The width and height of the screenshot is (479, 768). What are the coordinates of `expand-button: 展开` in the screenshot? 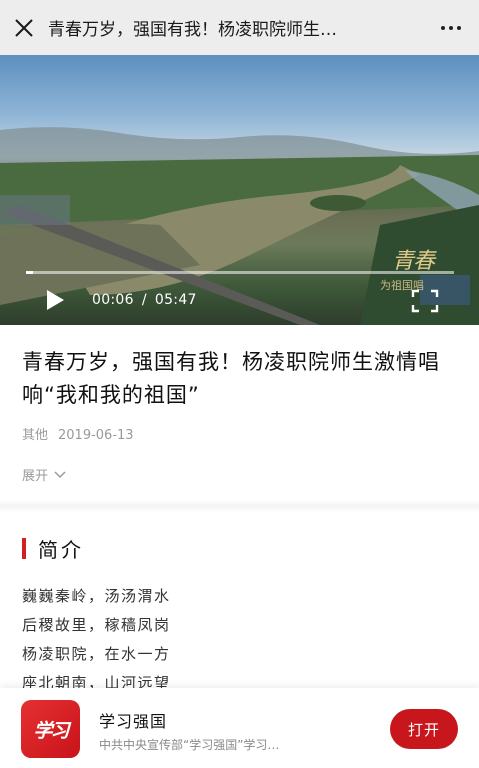 It's located at (44, 474).